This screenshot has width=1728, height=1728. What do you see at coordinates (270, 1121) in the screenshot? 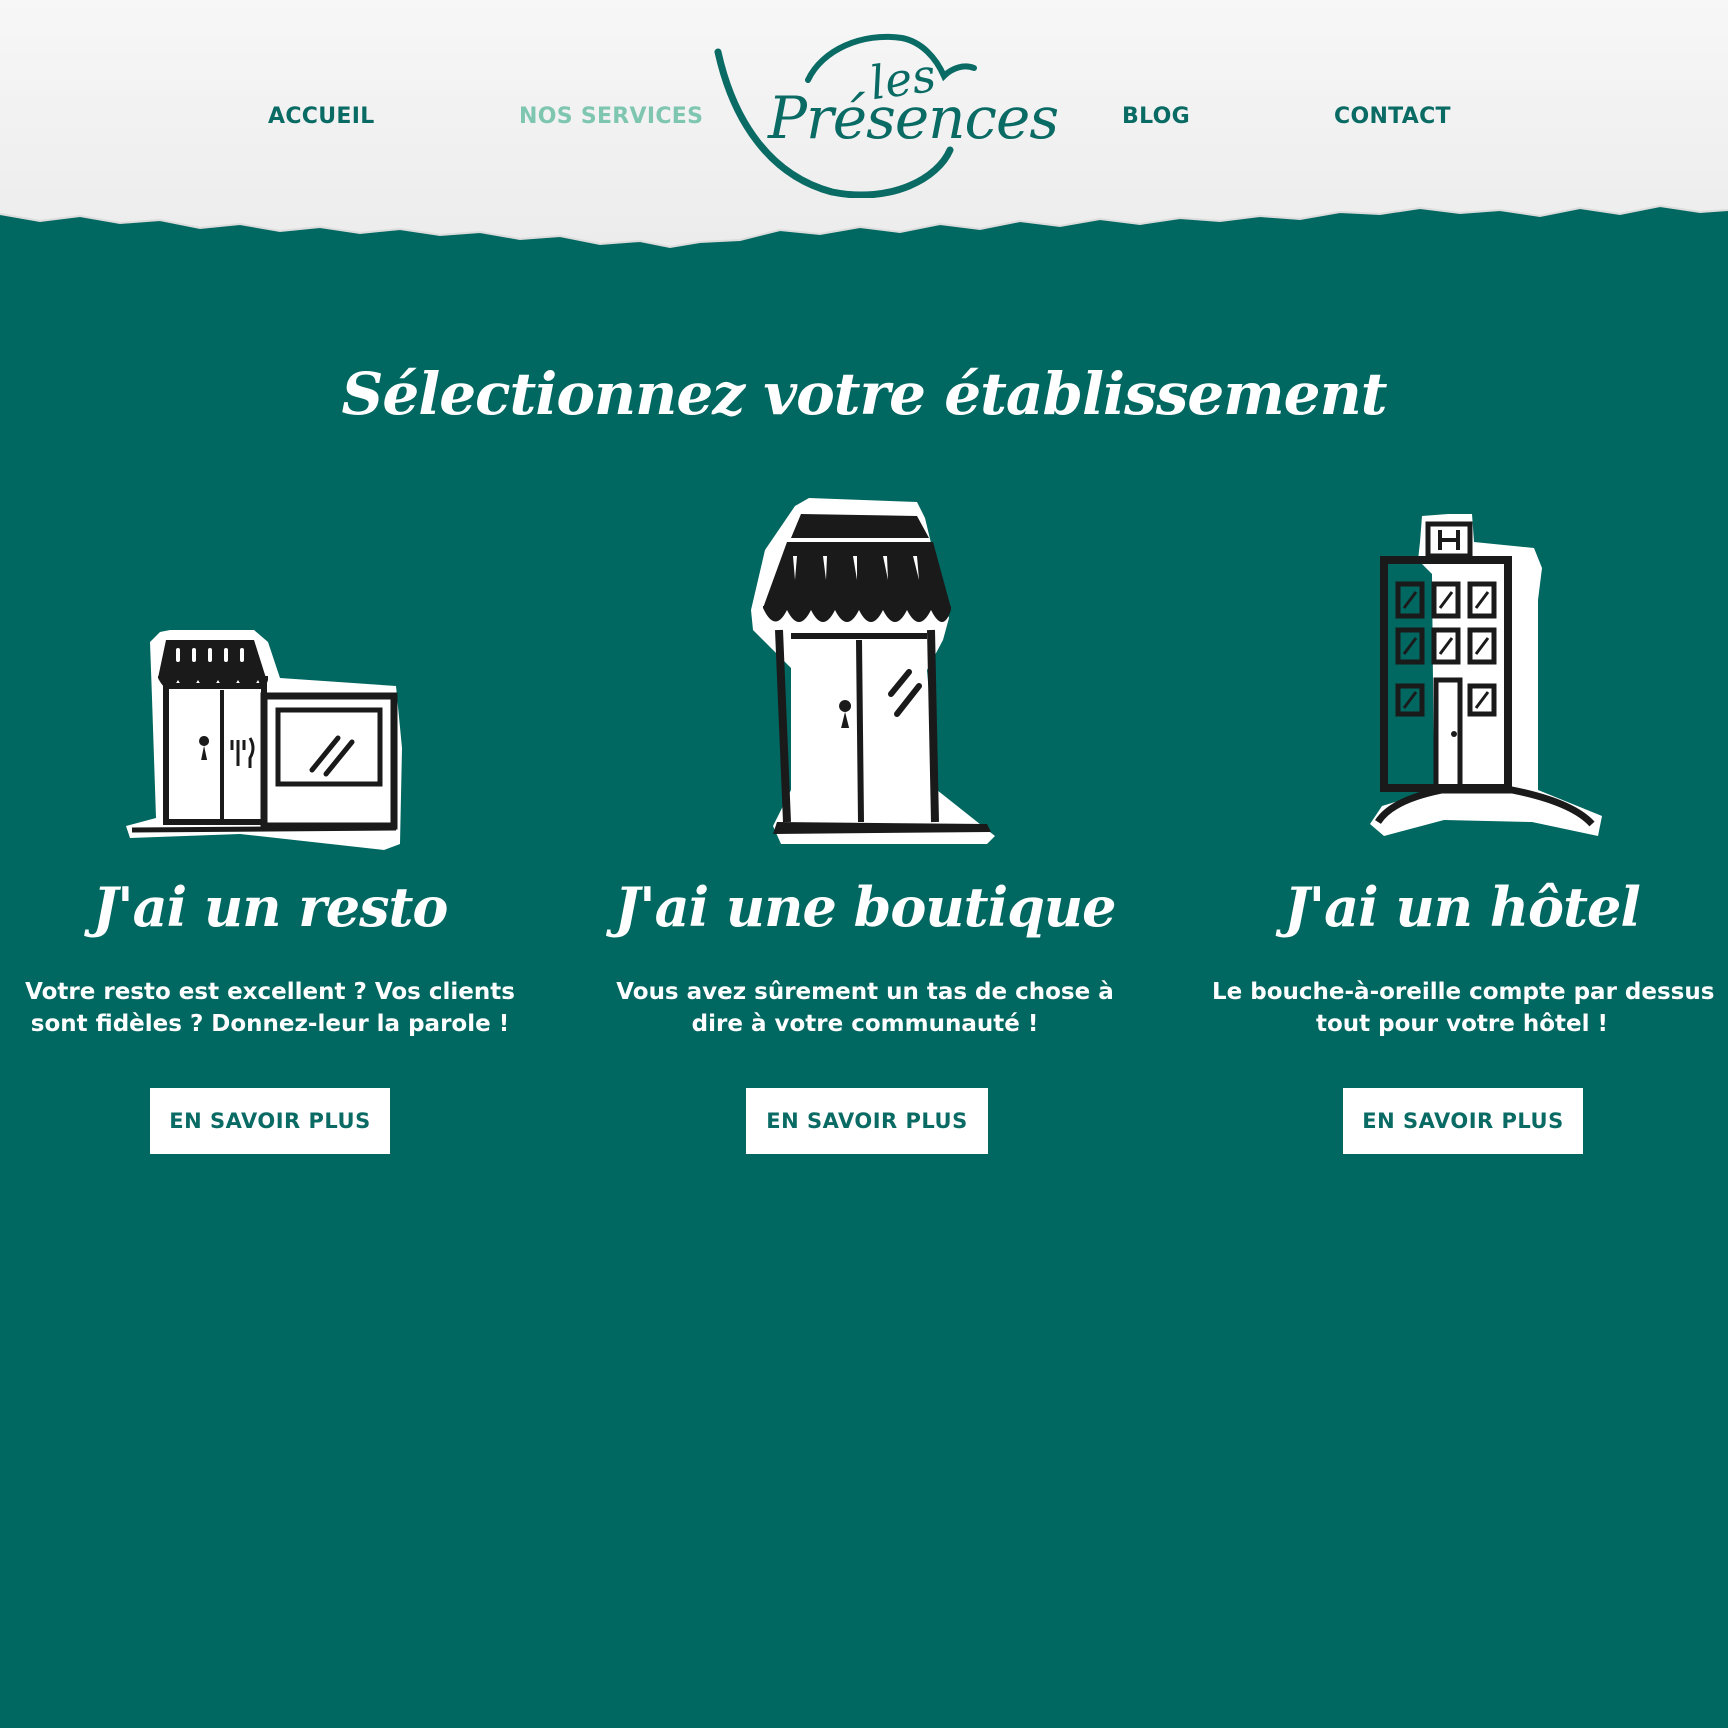
I see `en-savoir-plus-resto-button: EN SAVOIR PLUS` at bounding box center [270, 1121].